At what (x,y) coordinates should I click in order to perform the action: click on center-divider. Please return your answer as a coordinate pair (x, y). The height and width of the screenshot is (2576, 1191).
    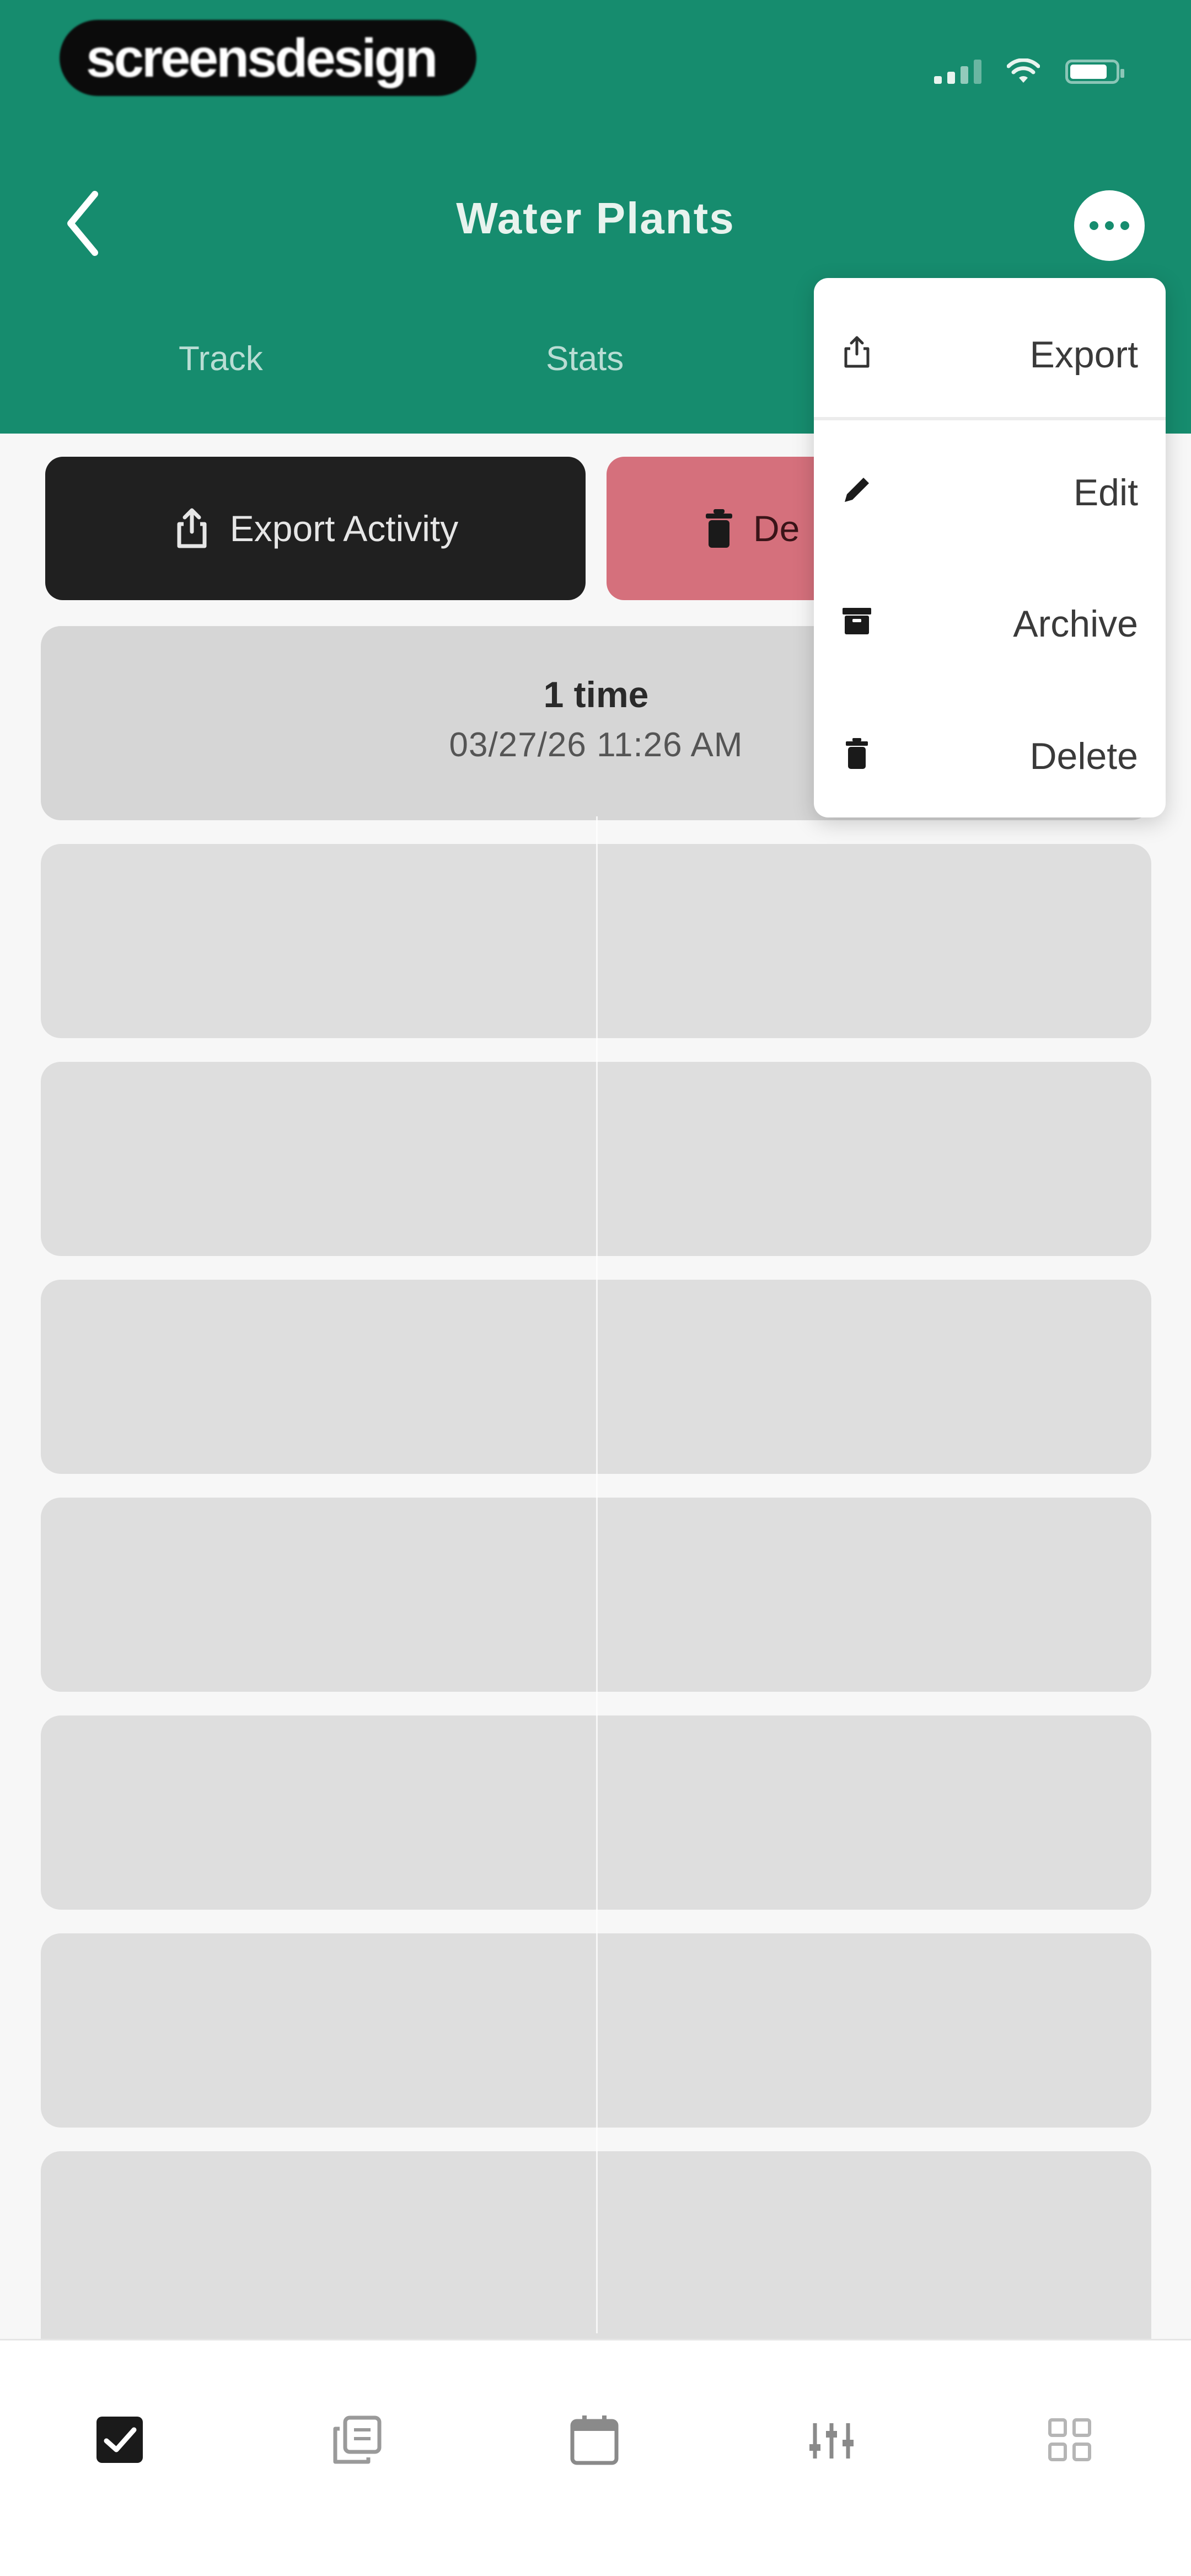
    Looking at the image, I should click on (597, 1574).